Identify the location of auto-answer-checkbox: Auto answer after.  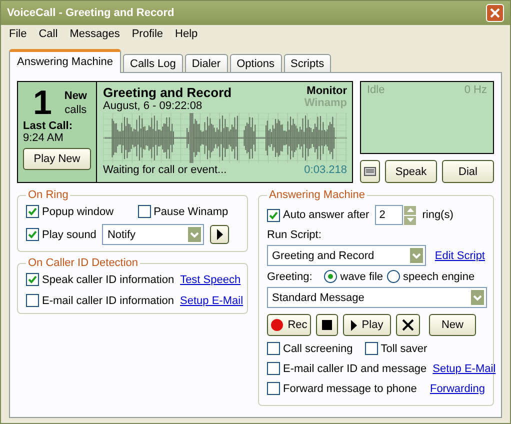
(318, 215).